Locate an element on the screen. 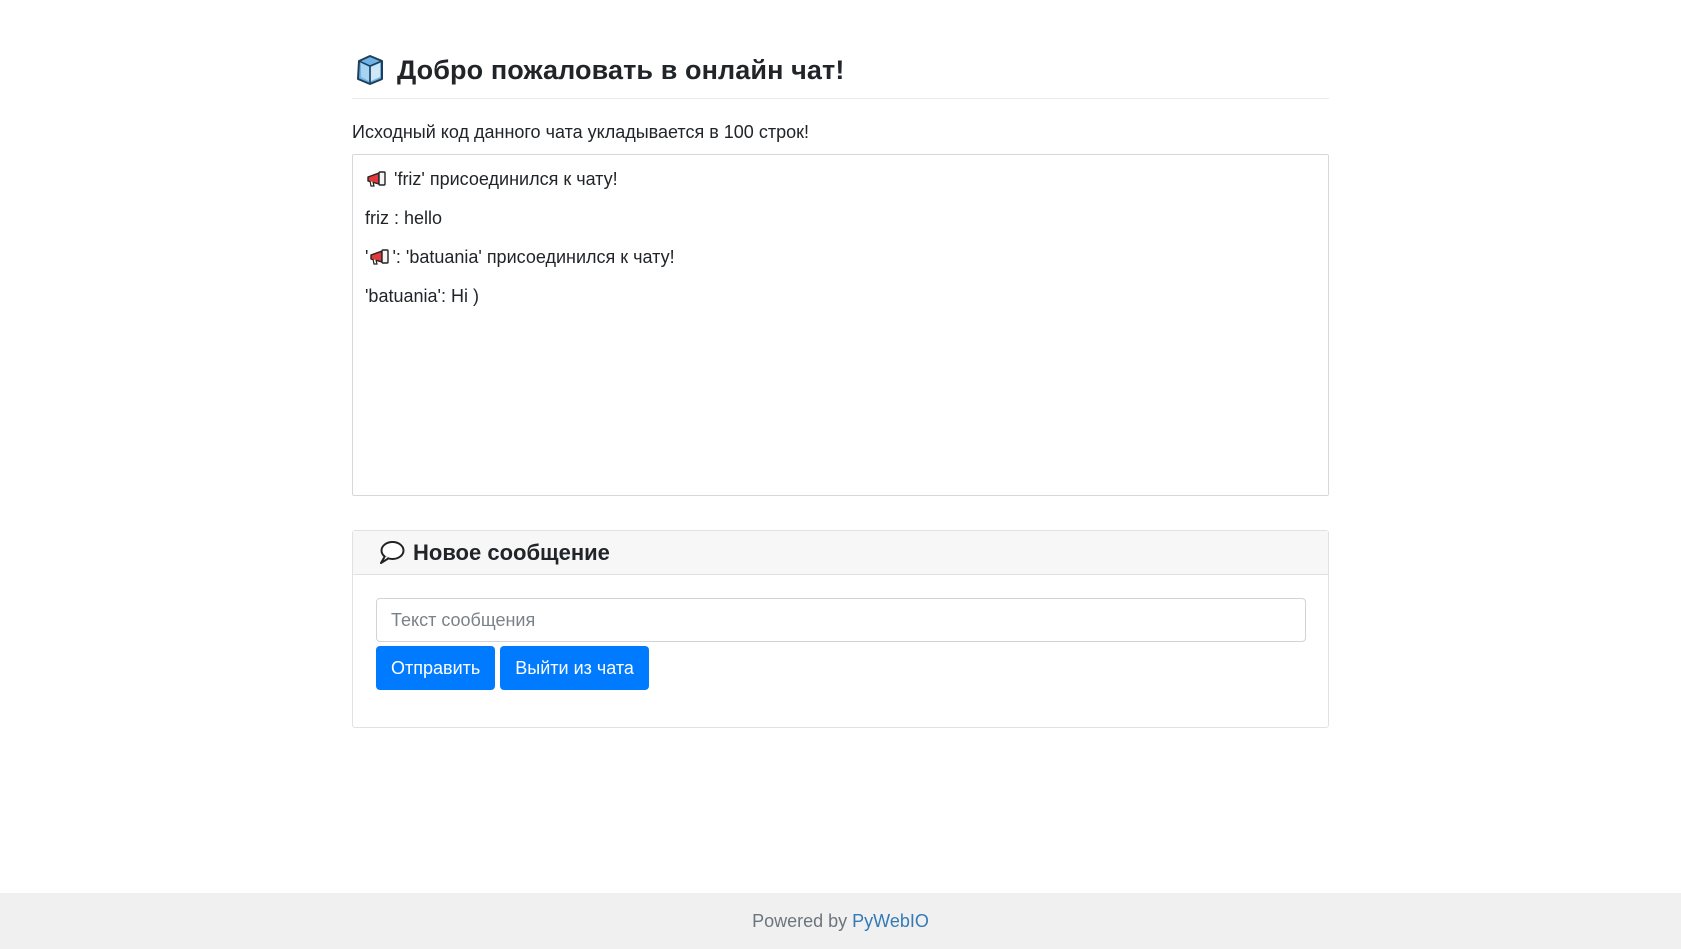 The image size is (1681, 949). chat-message: 'friz' присоединился к чату! is located at coordinates (840, 179).